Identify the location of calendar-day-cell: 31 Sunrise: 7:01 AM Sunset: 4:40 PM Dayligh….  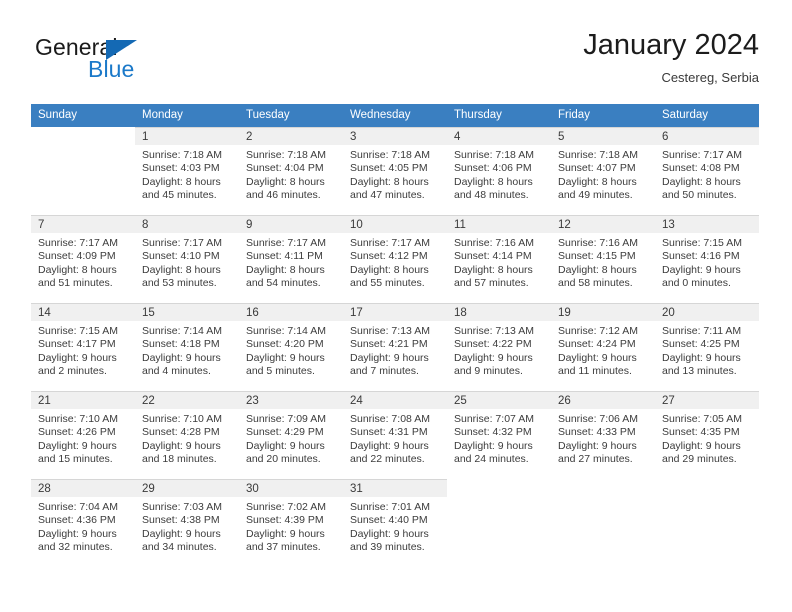
(395, 523).